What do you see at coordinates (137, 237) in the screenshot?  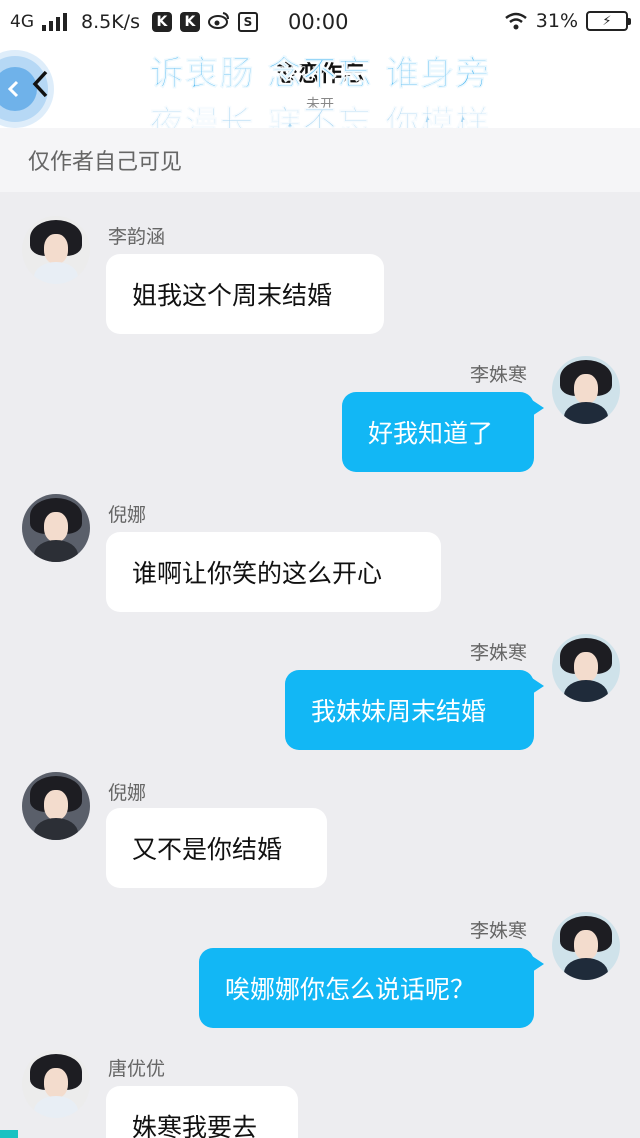 I see `sender-name: 李韵涵` at bounding box center [137, 237].